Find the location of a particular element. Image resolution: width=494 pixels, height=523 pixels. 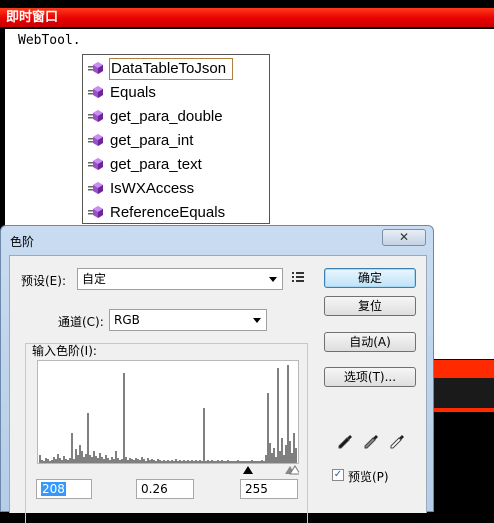

dialog-title: 色阶 is located at coordinates (22, 242).